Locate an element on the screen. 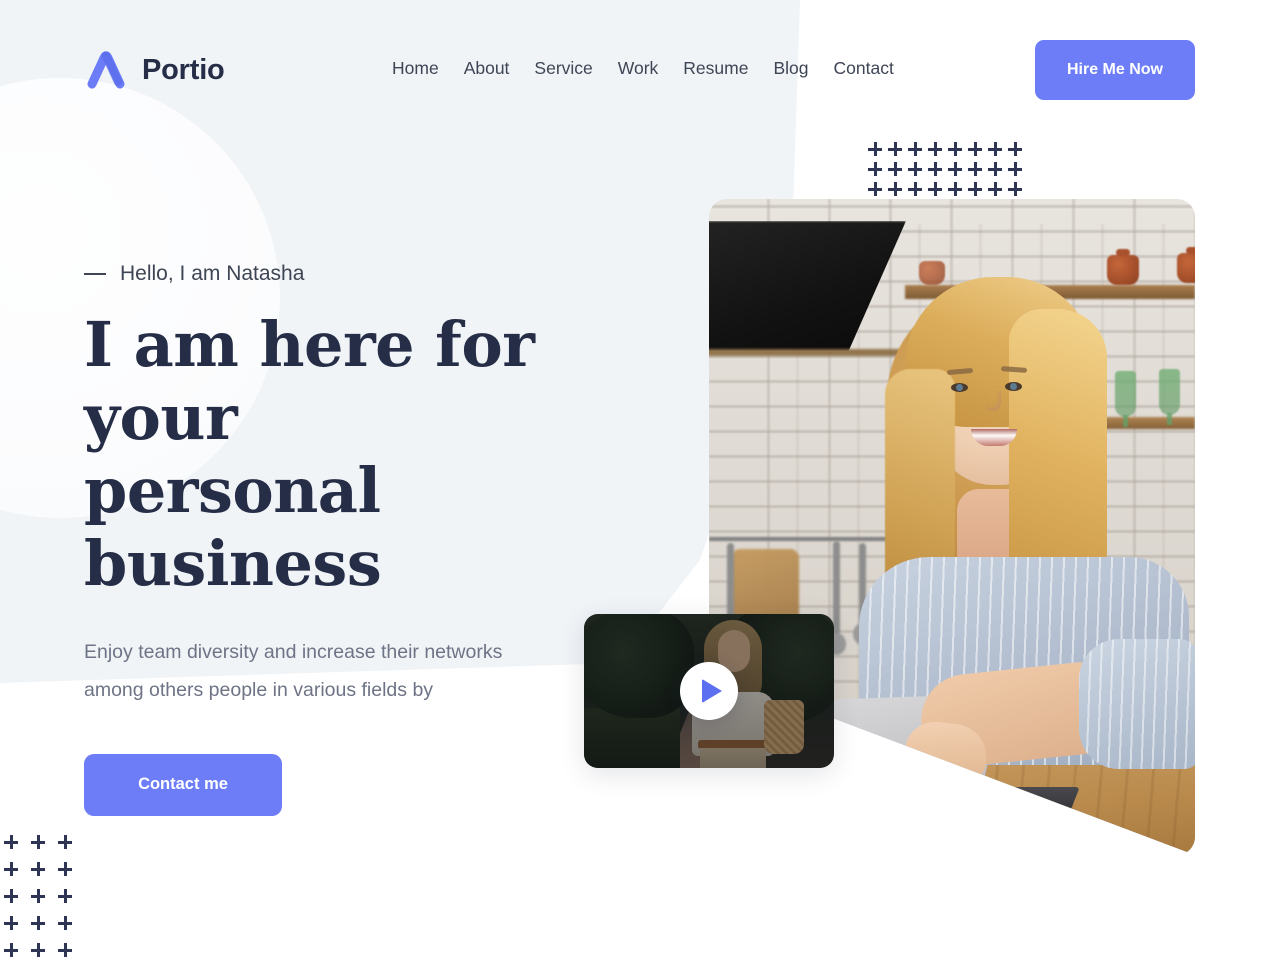 This screenshot has height=960, width=1280. nav-item-about: About is located at coordinates (487, 68).